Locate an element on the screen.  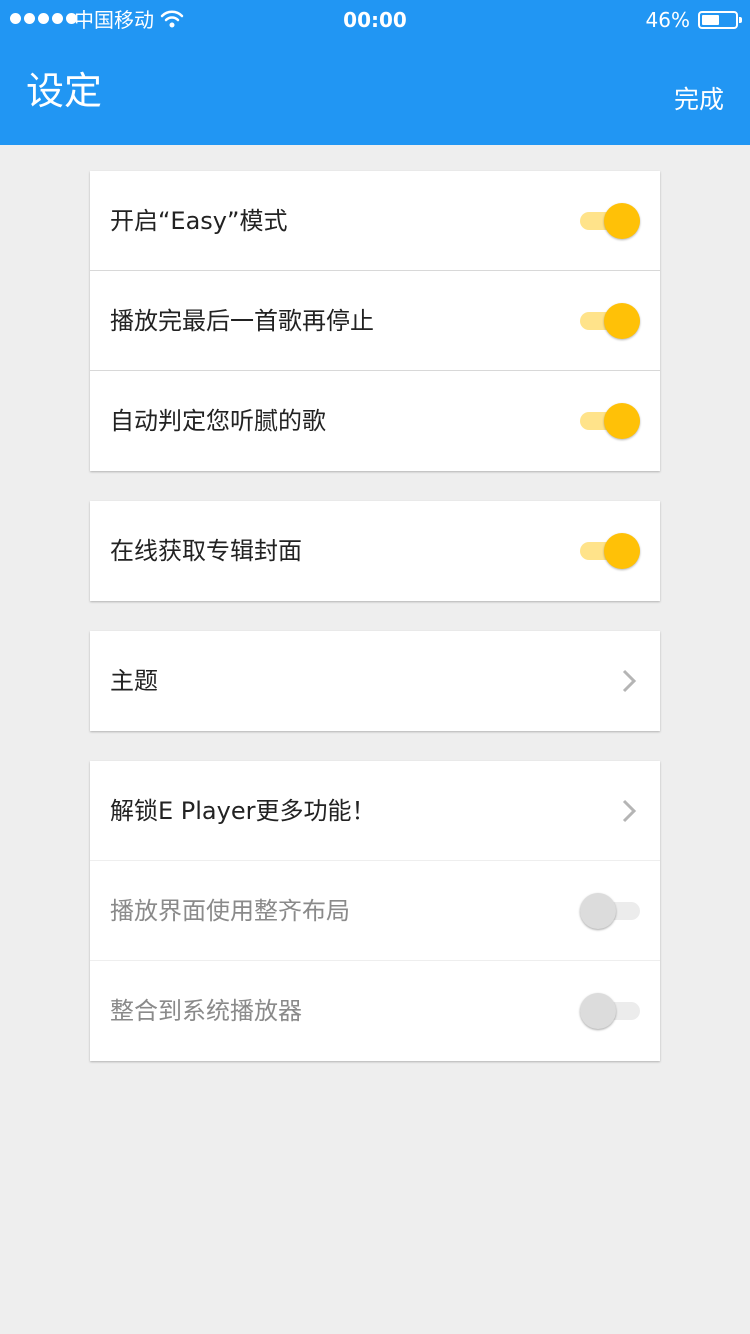
setting-row-system-player: 整合到系统播放器 is located at coordinates (375, 1011).